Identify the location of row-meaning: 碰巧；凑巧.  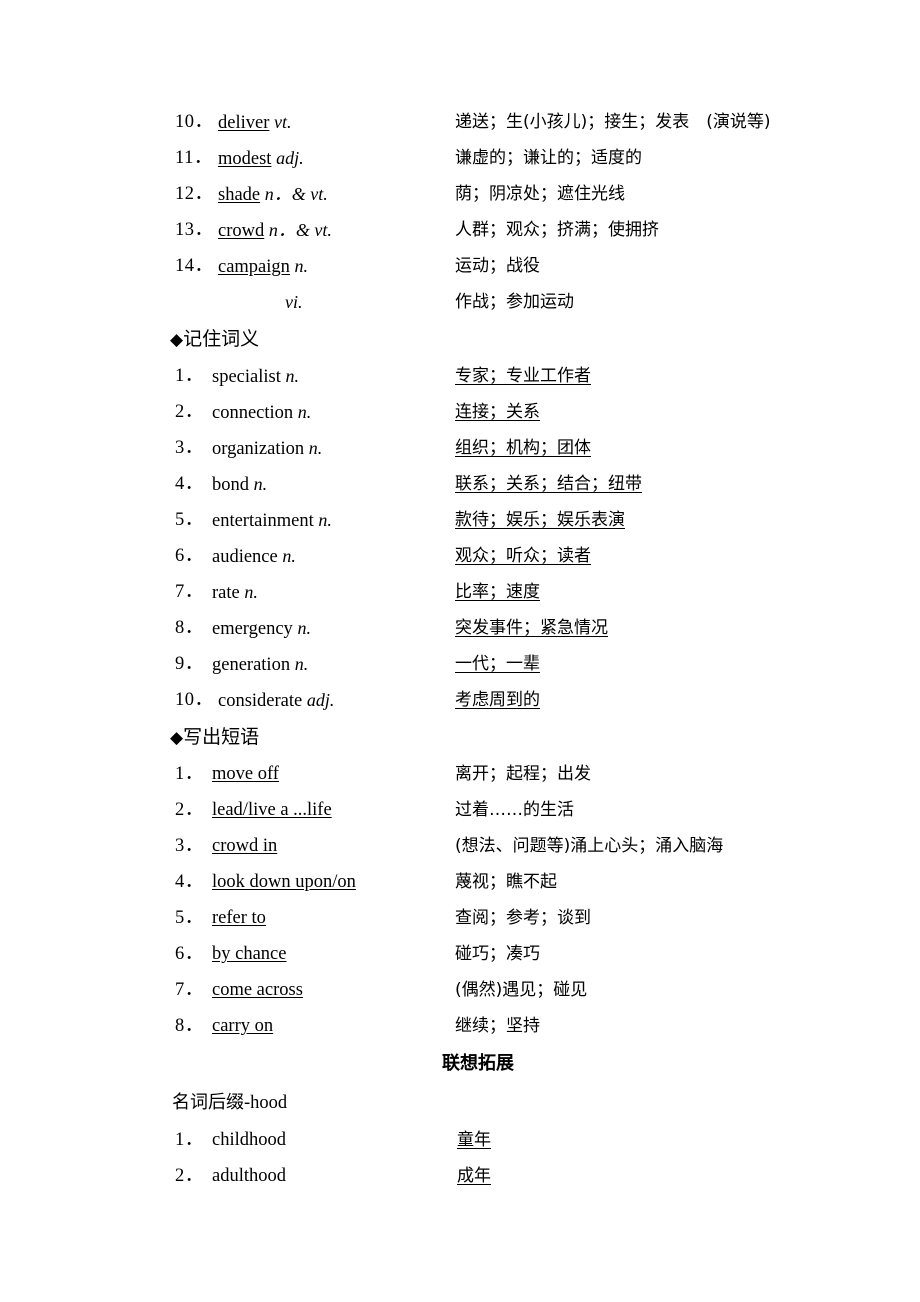
(497, 954).